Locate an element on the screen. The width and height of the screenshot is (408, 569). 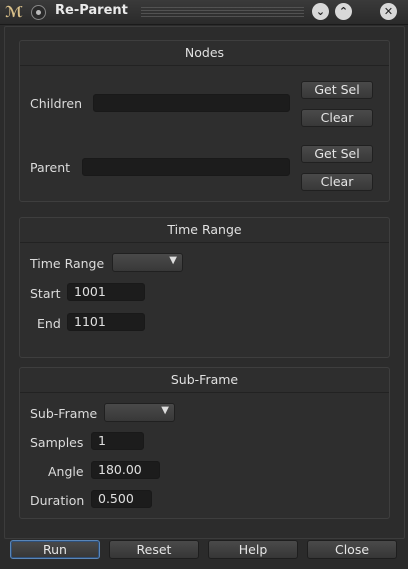
title-grip is located at coordinates (222, 12).